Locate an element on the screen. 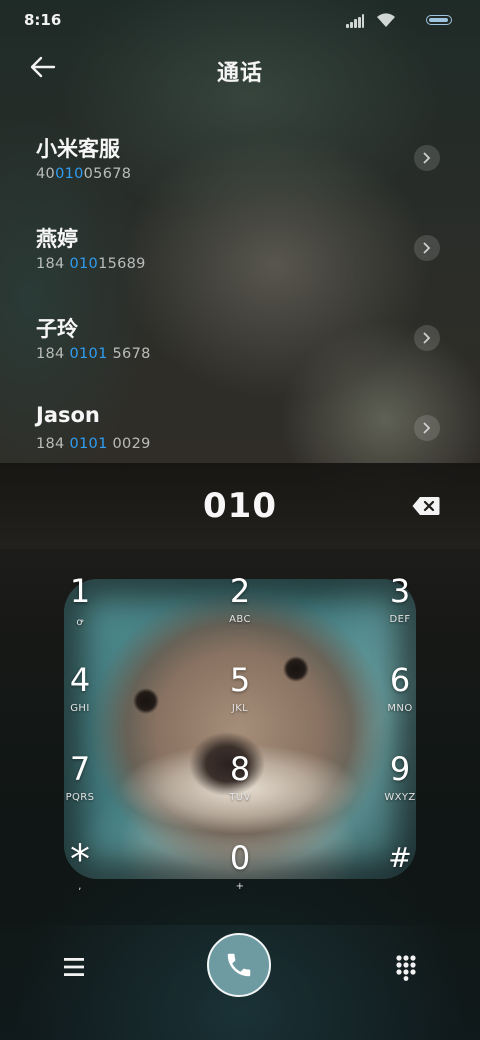  contact-item: 燕婷 184 01015689 is located at coordinates (240, 250).